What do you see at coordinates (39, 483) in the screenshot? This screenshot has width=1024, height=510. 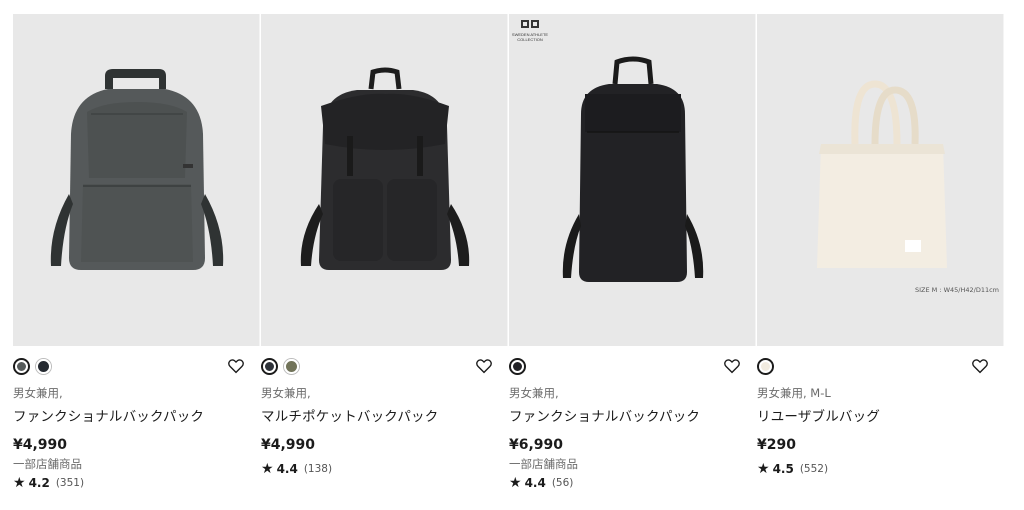 I see `rating-score: 4.2` at bounding box center [39, 483].